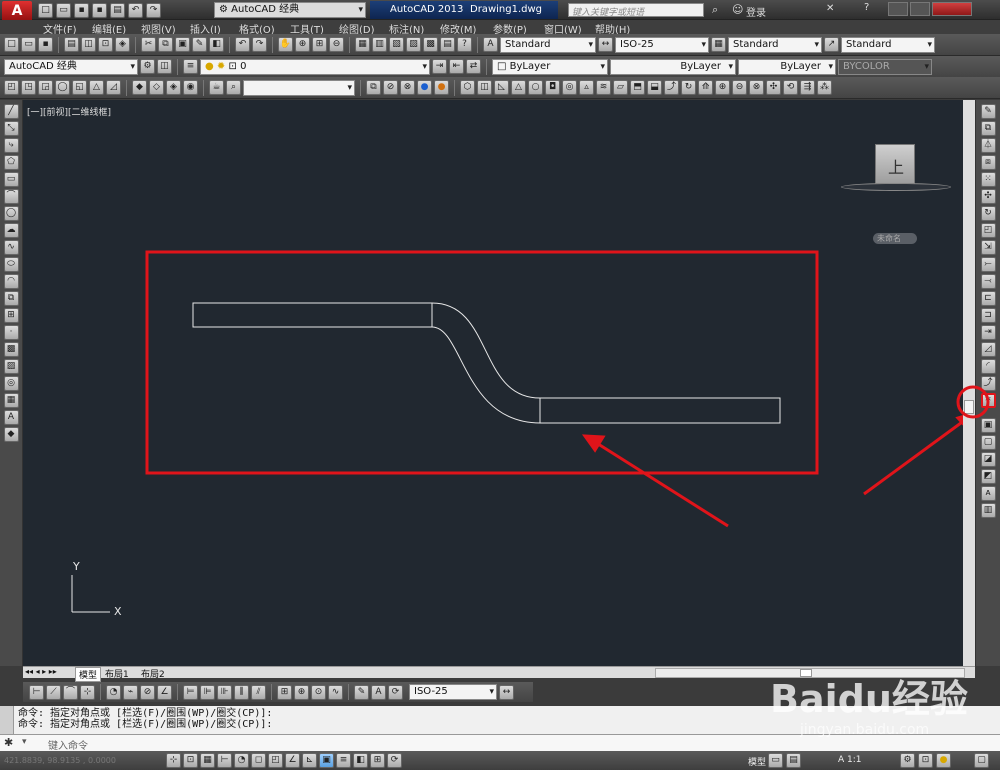  Describe the element at coordinates (988, 247) in the screenshot. I see `stretch-icon: ⇲` at that location.